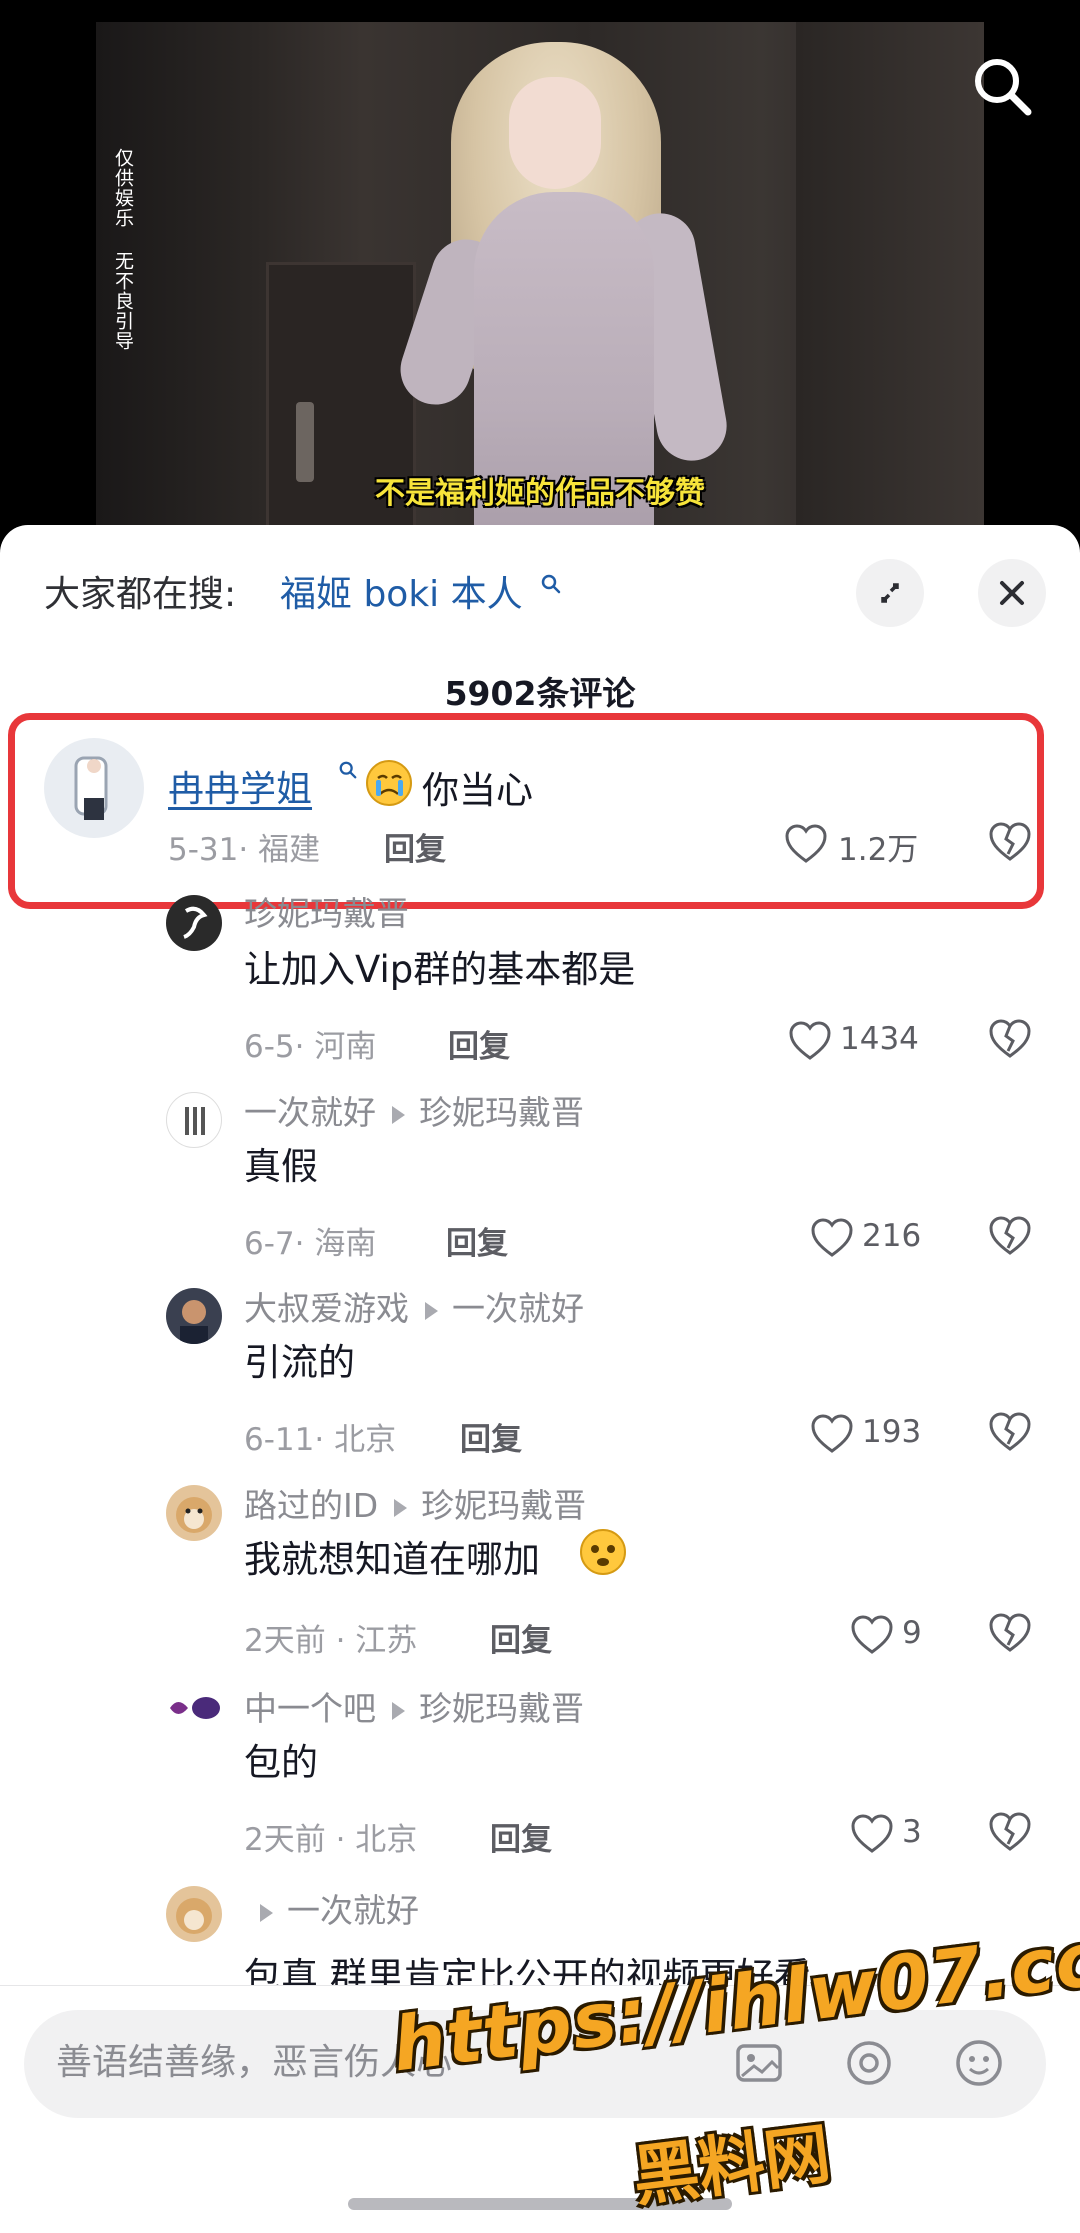  I want to click on like-count: 193, so click(892, 1432).